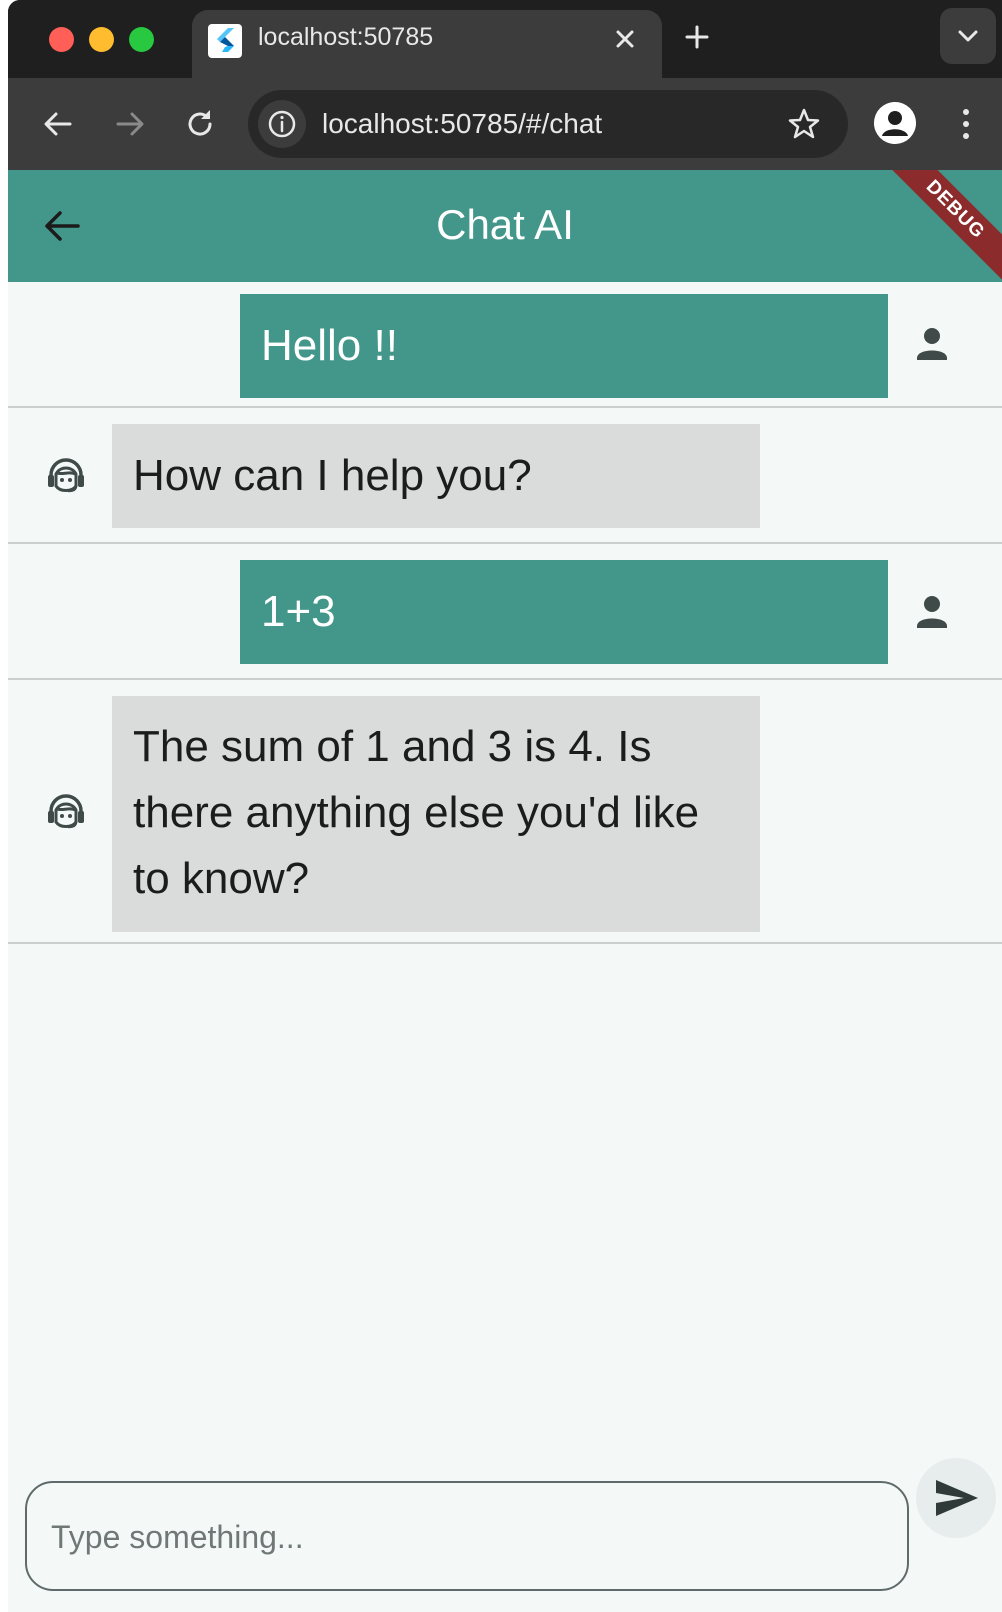 The width and height of the screenshot is (1002, 1612). Describe the element at coordinates (697, 37) in the screenshot. I see `new-tab-icon` at that location.